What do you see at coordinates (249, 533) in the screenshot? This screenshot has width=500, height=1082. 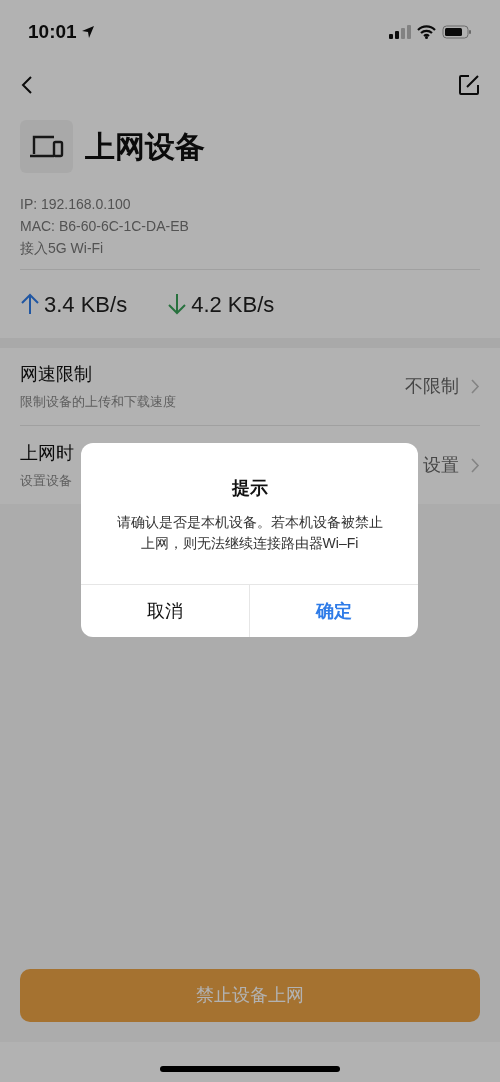 I see `dialog-message: 请确认是否是本机设备。若本机设备被禁止上网，则无法继续连接路由器Wi–Fi` at bounding box center [249, 533].